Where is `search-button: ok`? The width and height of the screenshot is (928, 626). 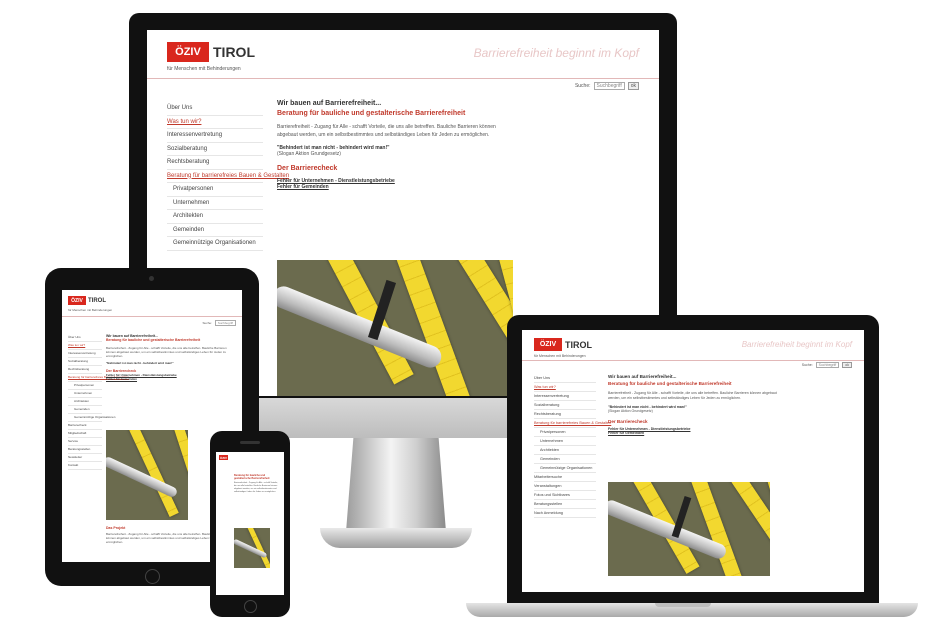
search-button: ok is located at coordinates (633, 86).